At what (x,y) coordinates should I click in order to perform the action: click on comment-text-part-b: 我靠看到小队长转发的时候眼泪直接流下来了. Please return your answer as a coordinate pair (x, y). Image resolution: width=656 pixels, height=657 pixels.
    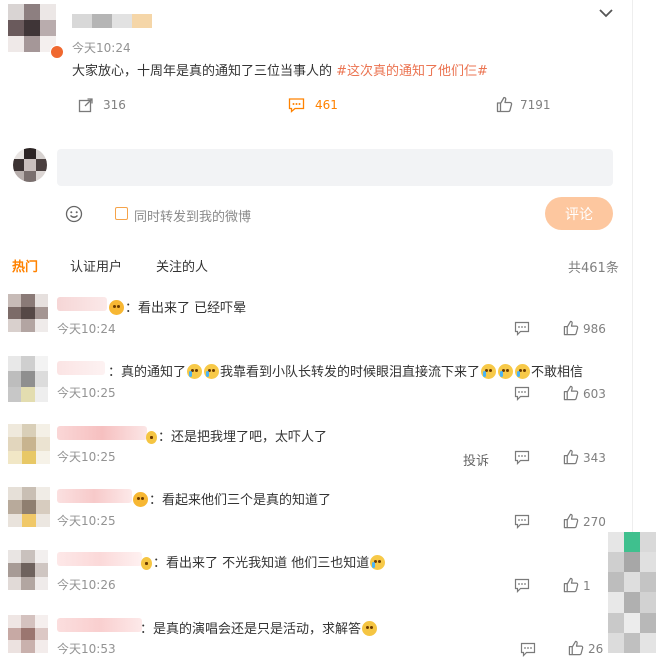
    Looking at the image, I should click on (350, 372).